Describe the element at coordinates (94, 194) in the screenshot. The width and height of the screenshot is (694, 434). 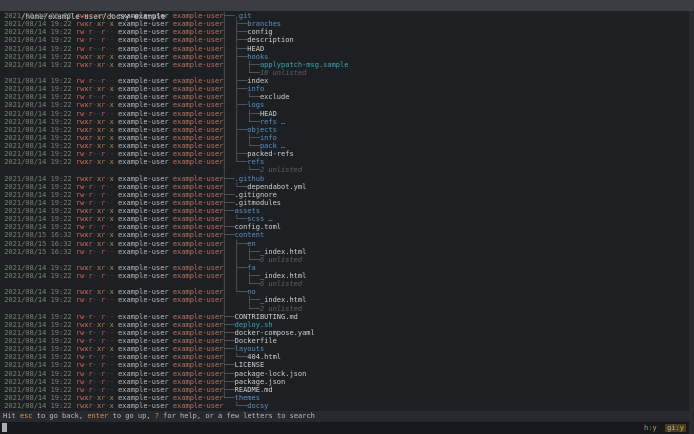
I see `row-permissions: rw-r--r--` at that location.